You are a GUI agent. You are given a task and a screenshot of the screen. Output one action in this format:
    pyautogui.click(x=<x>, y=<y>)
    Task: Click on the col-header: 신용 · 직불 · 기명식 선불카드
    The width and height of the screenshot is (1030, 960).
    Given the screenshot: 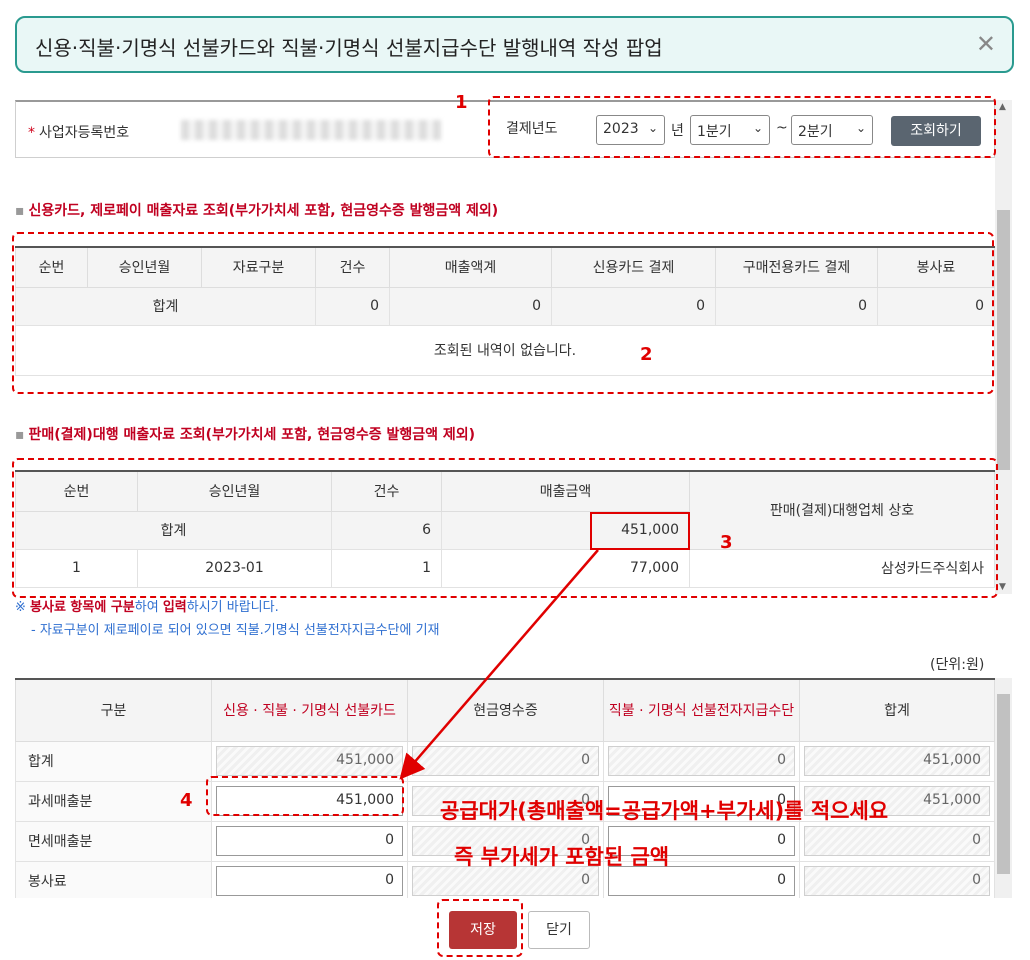 What is the action you would take?
    pyautogui.click(x=309, y=710)
    